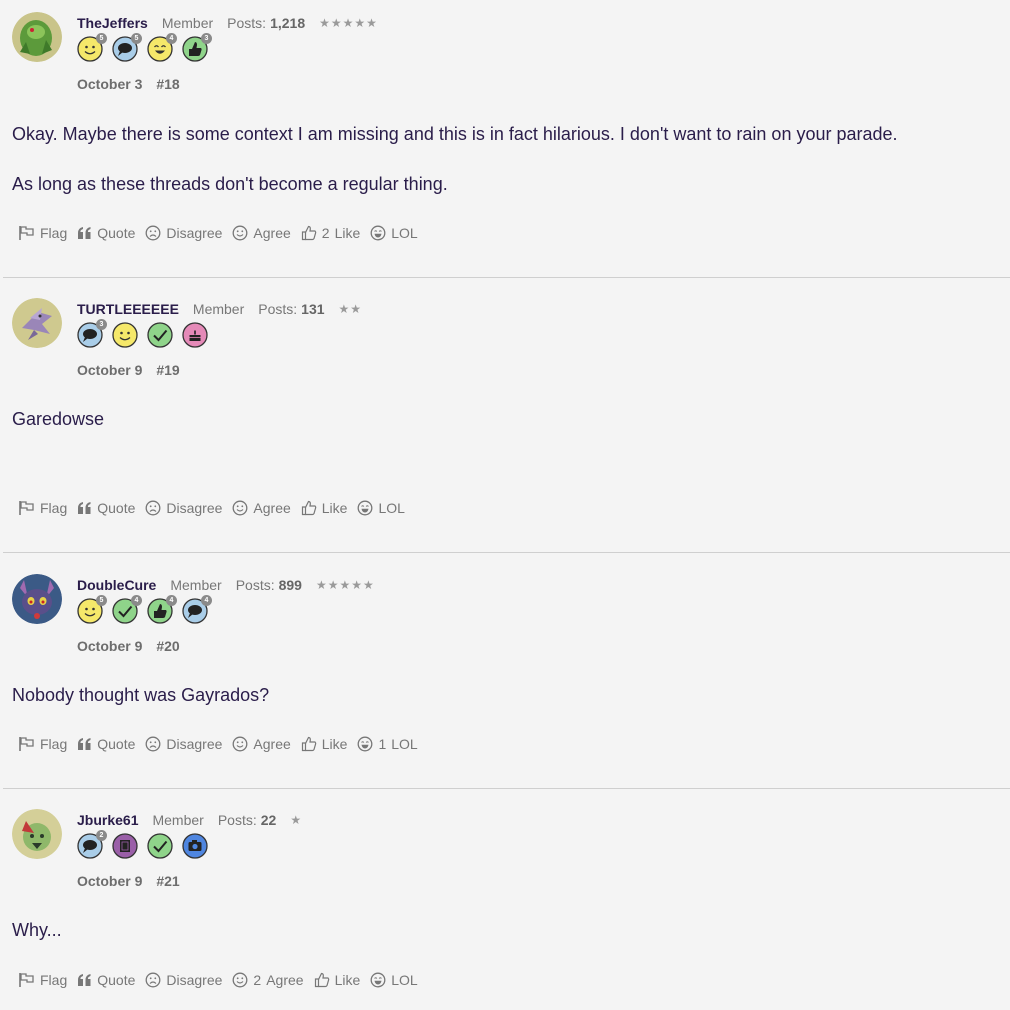 The image size is (1010, 1010). Describe the element at coordinates (125, 846) in the screenshot. I see `book-badge-icon` at that location.